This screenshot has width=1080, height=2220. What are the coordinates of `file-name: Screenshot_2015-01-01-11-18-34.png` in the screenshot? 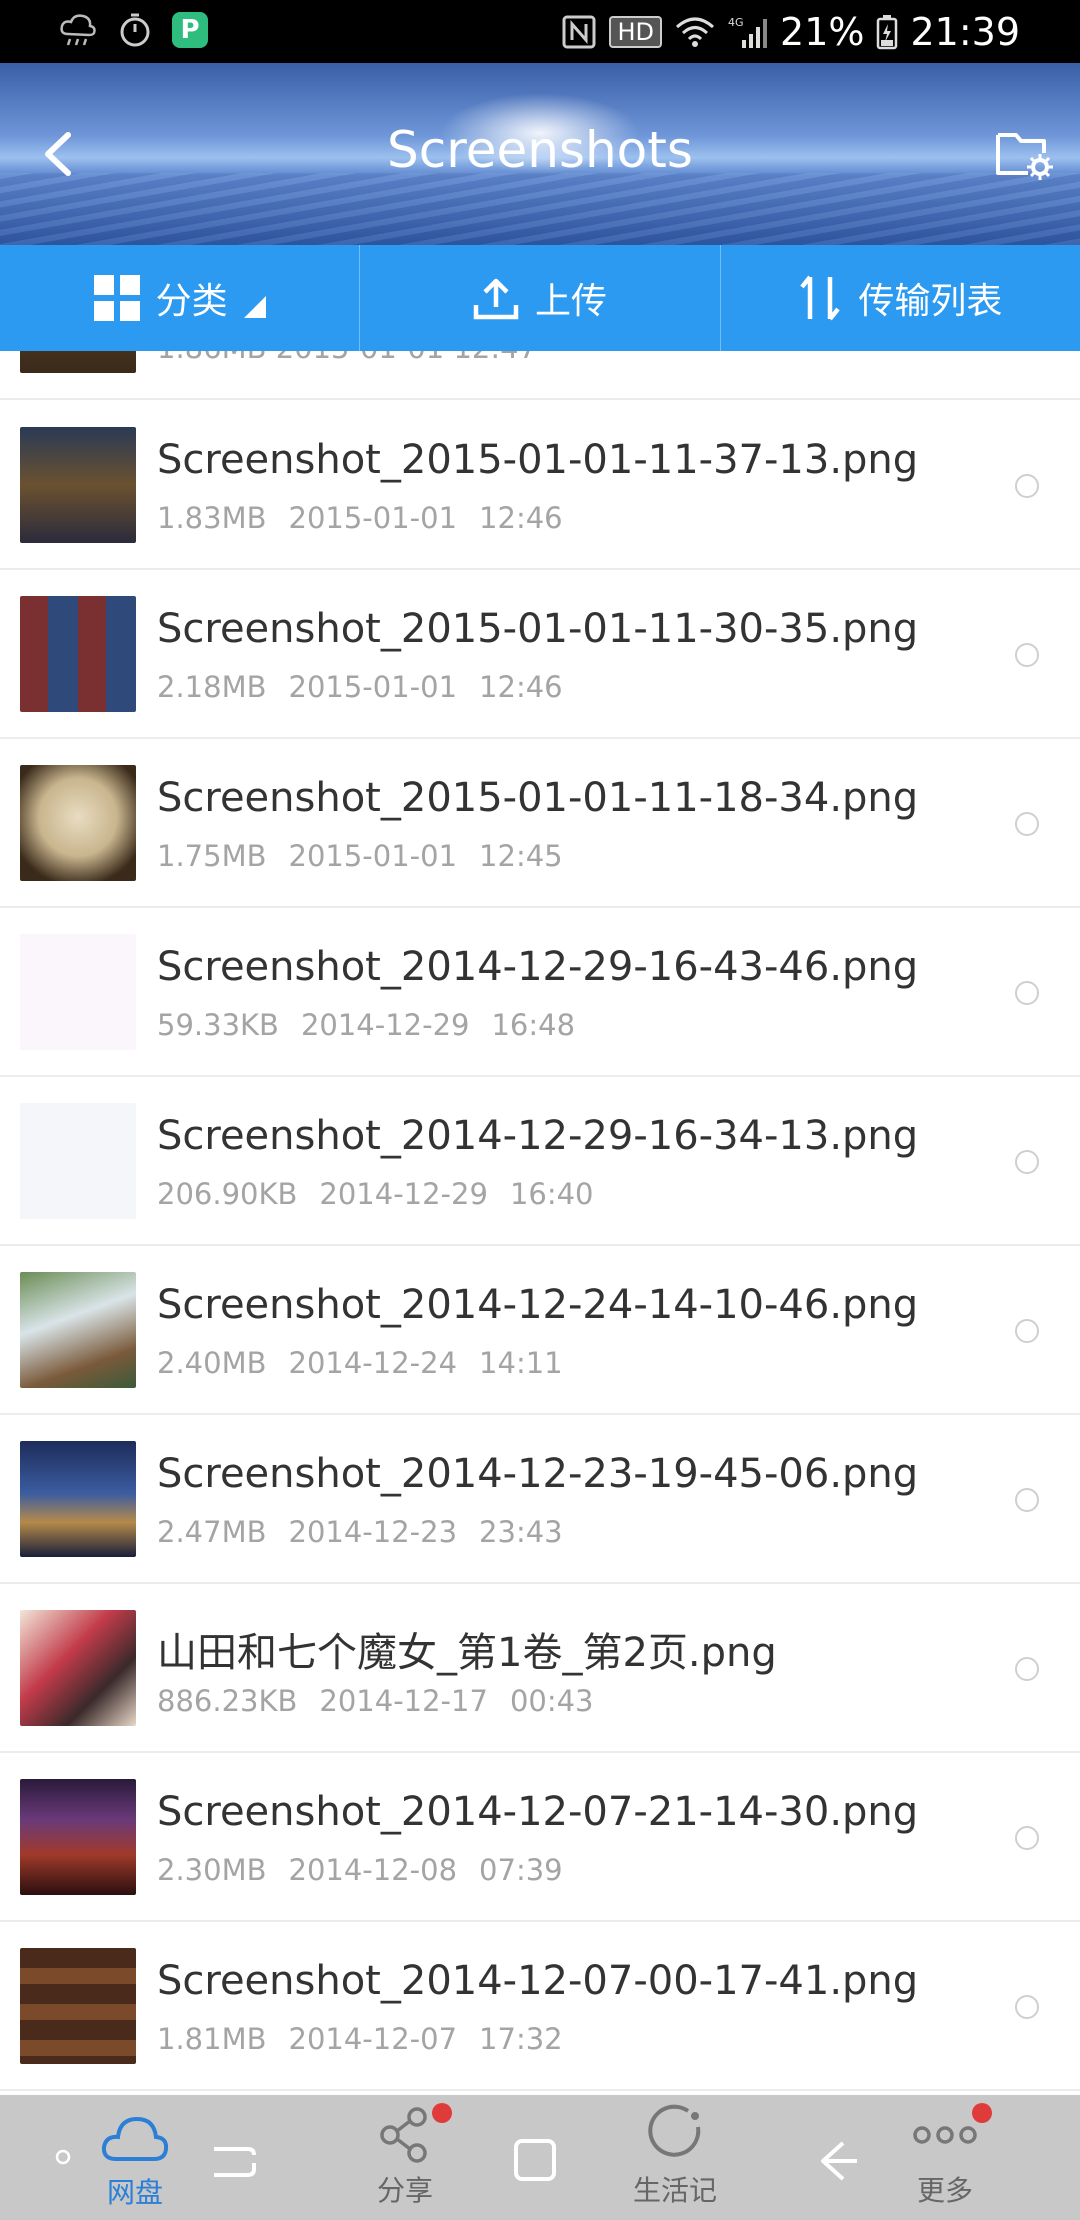 It's located at (538, 798).